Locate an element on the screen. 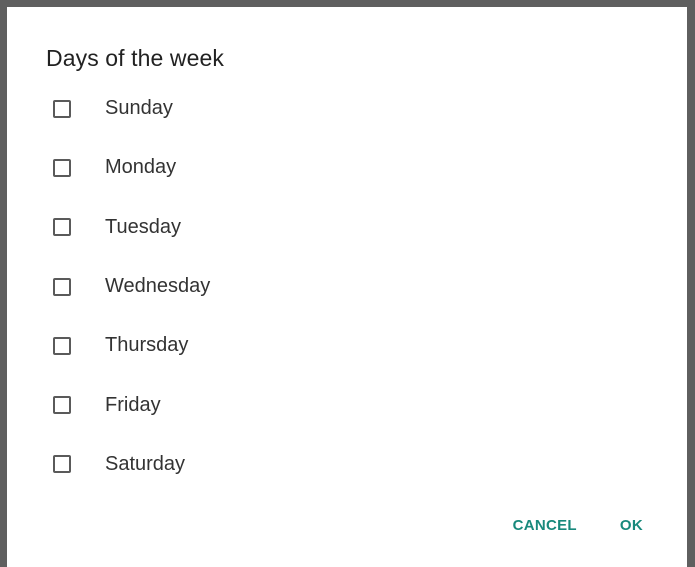 This screenshot has width=695, height=567. dialog-title: Days of the week is located at coordinates (135, 58).